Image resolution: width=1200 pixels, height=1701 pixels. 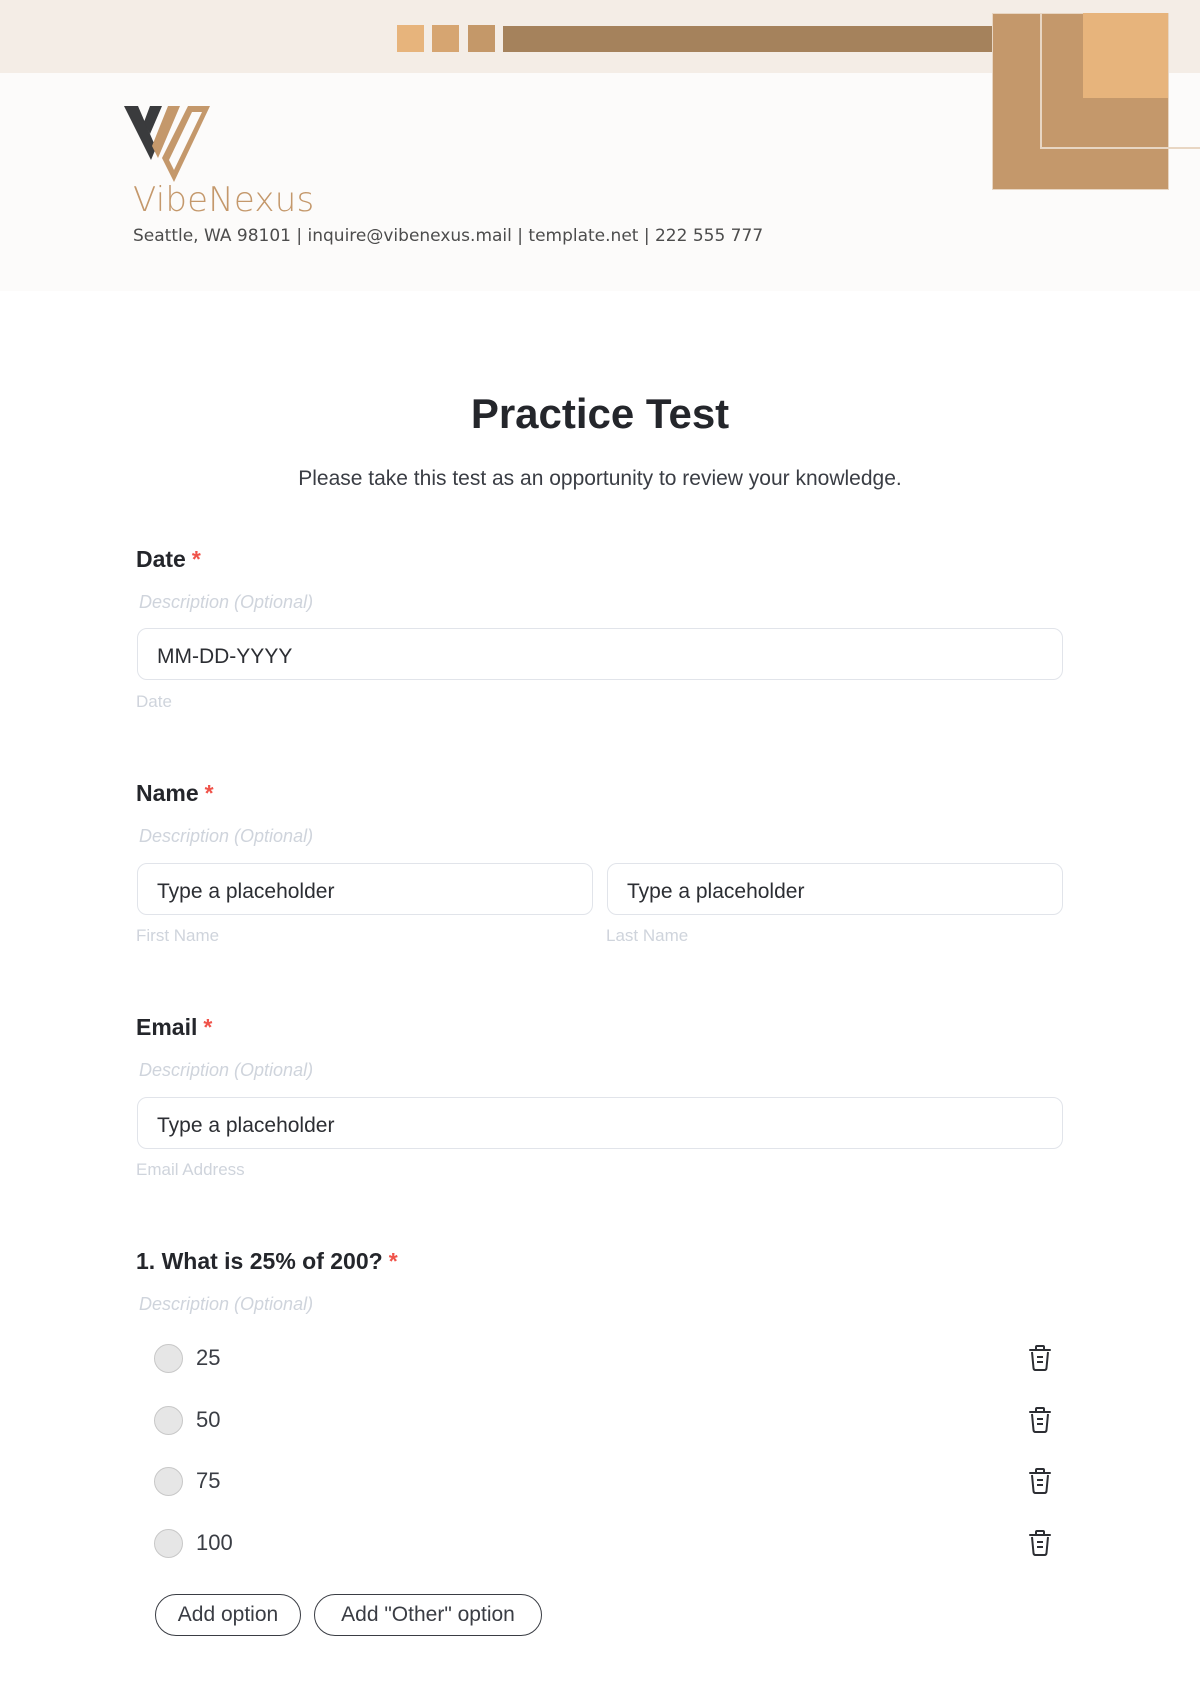 I want to click on first-name-input: Type a placeholder, so click(x=365, y=889).